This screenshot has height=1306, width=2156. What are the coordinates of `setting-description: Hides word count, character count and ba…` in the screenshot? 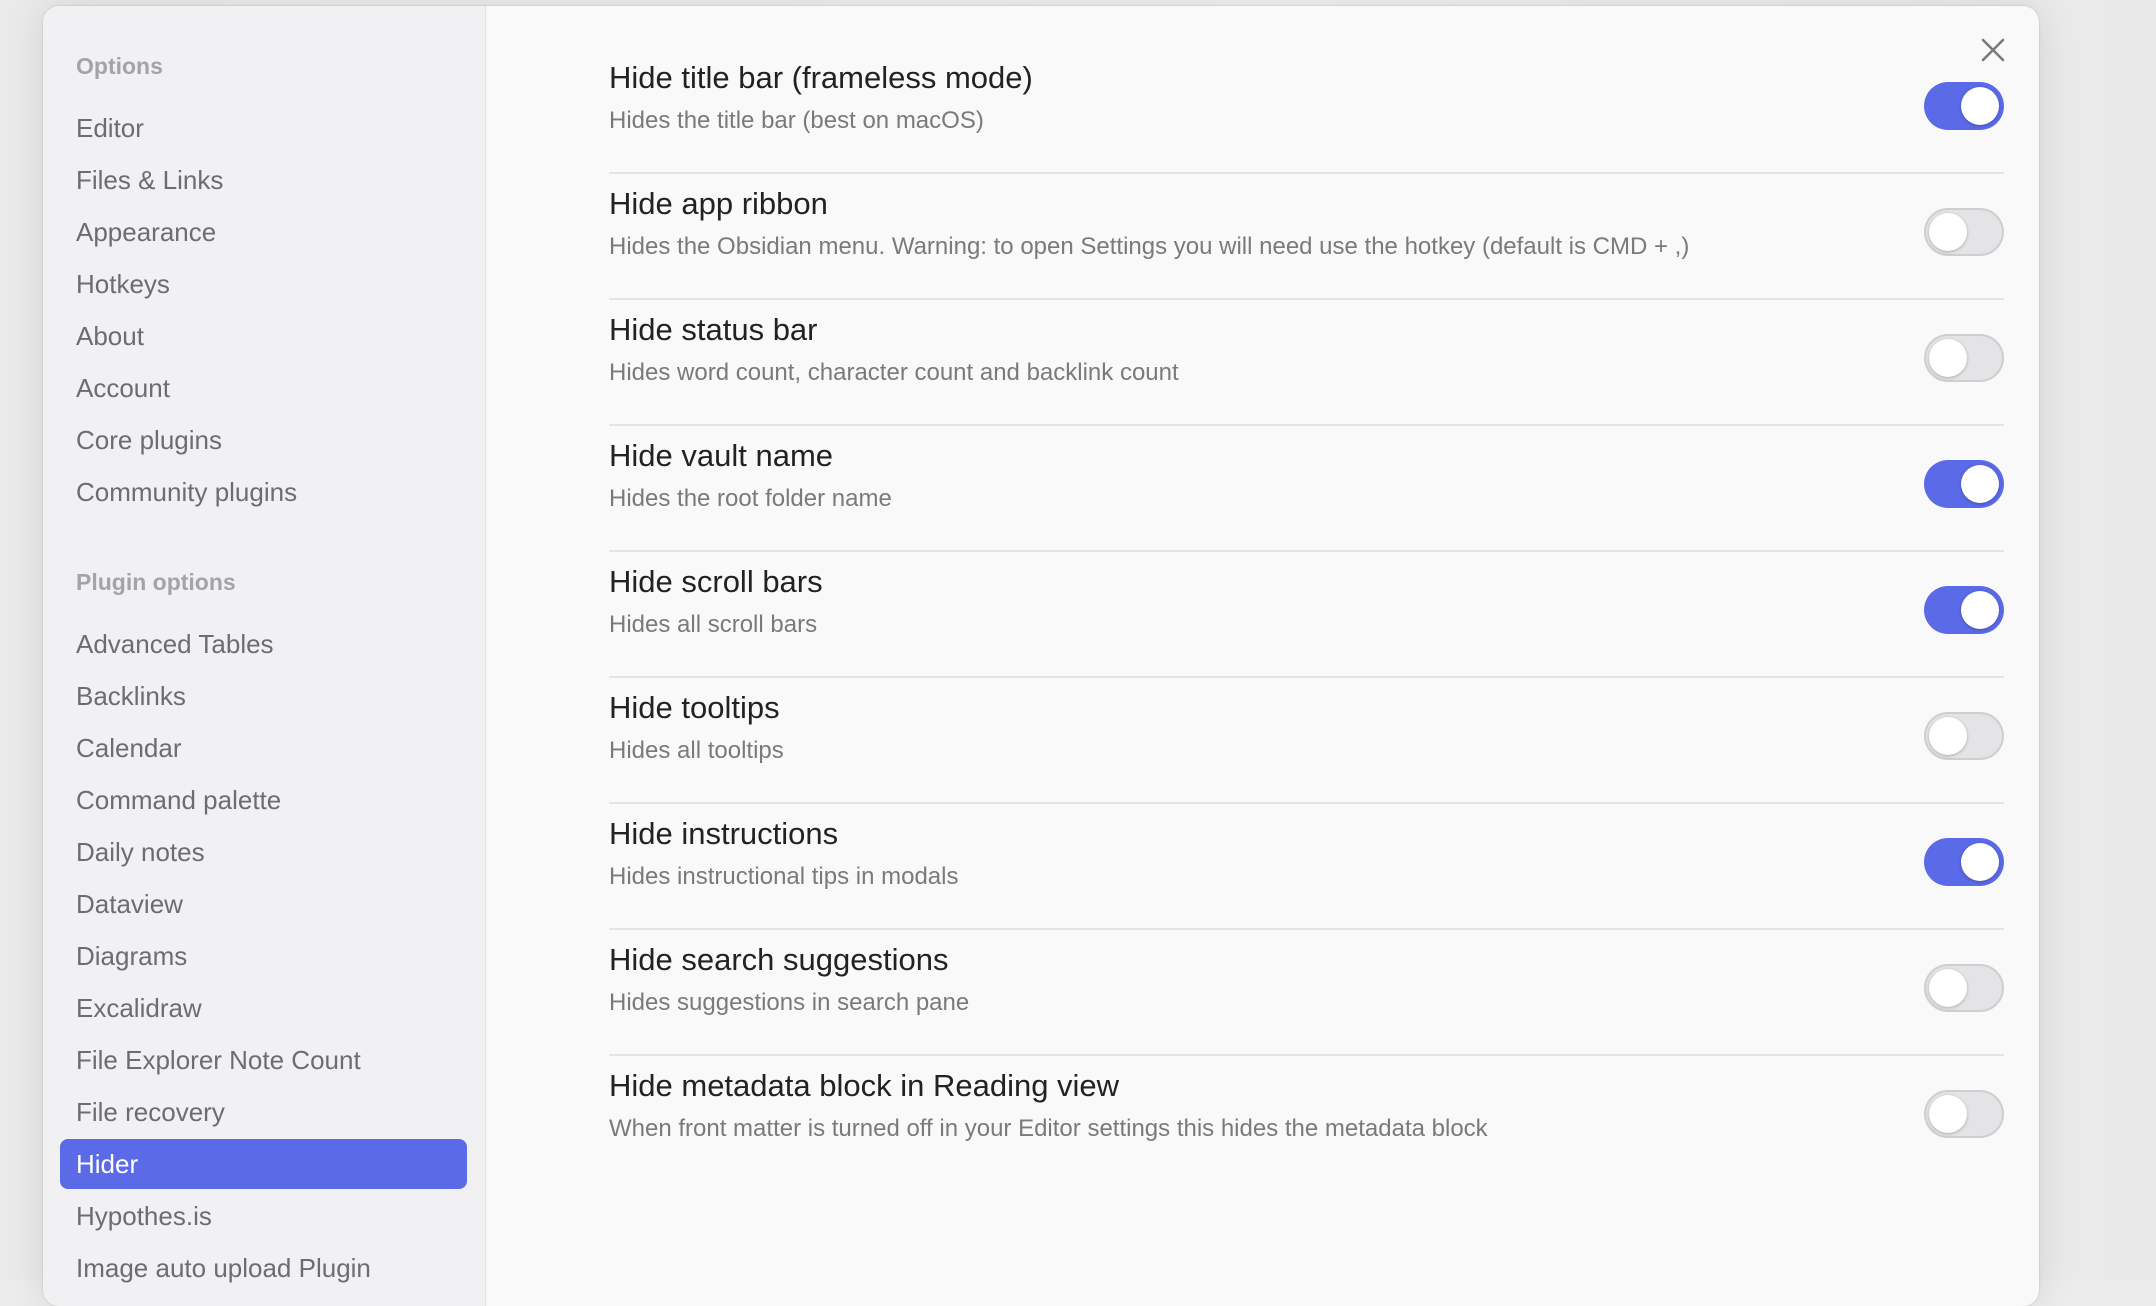 It's located at (894, 372).